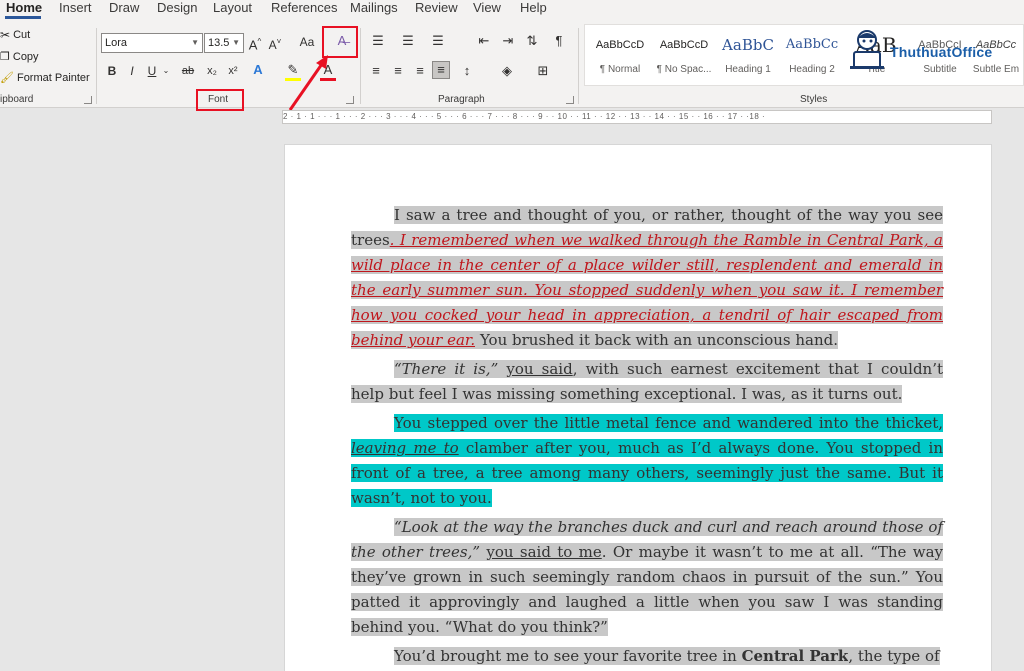  What do you see at coordinates (378, 41) in the screenshot?
I see `bullets-icon: ☰` at bounding box center [378, 41].